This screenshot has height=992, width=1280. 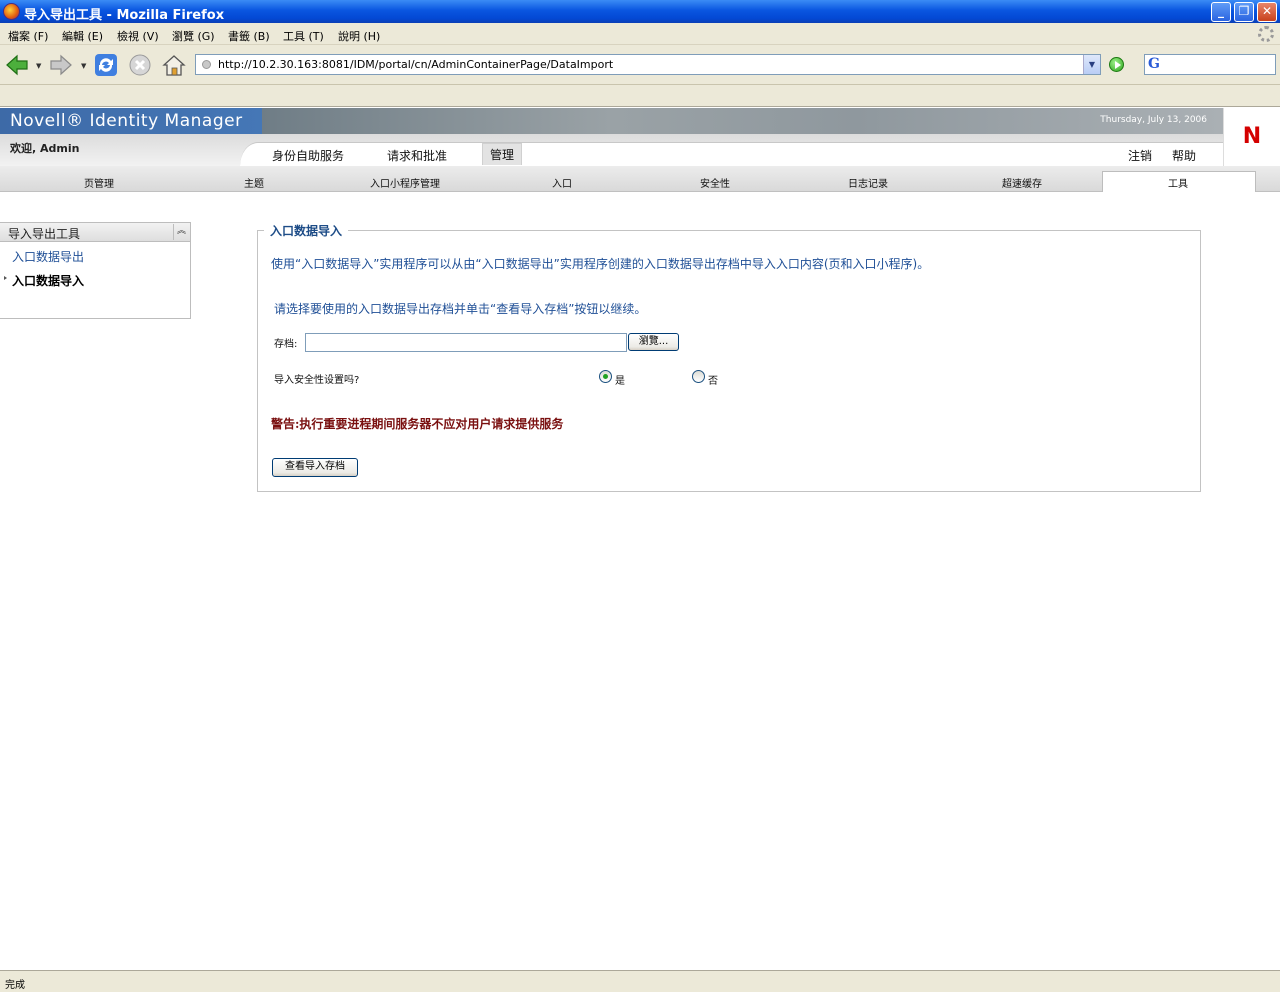 What do you see at coordinates (11, 11) in the screenshot?
I see `firefox-icon` at bounding box center [11, 11].